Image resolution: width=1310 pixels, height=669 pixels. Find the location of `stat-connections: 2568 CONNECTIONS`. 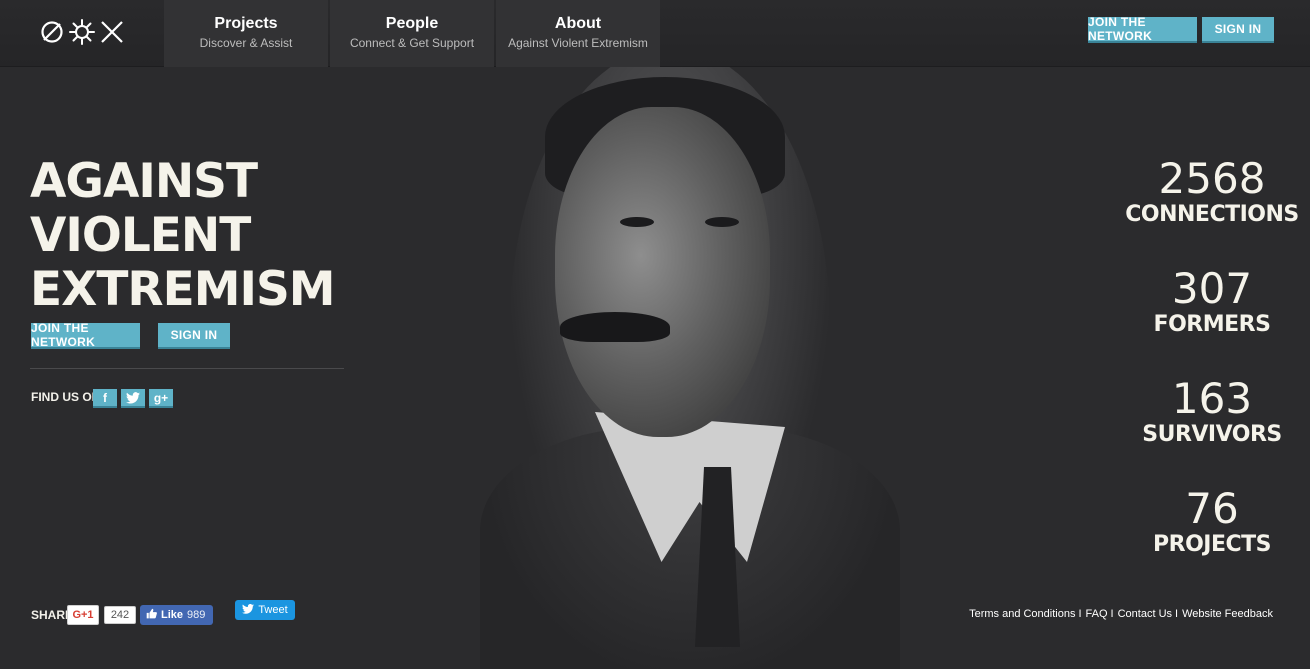

stat-connections: 2568 CONNECTIONS is located at coordinates (1212, 192).